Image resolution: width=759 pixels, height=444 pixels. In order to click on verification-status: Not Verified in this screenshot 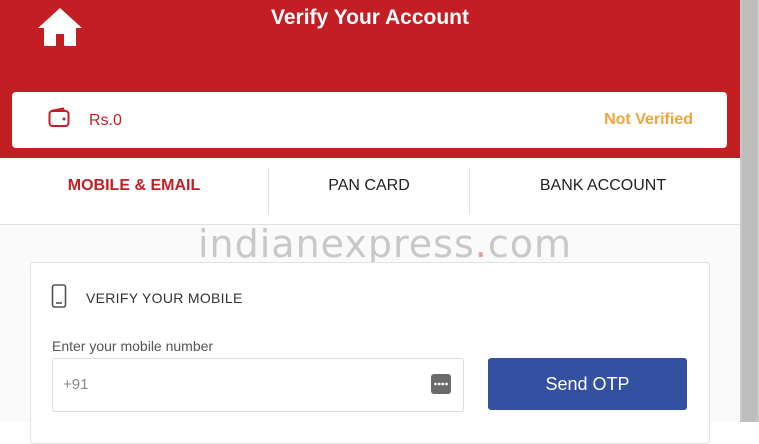, I will do `click(648, 119)`.